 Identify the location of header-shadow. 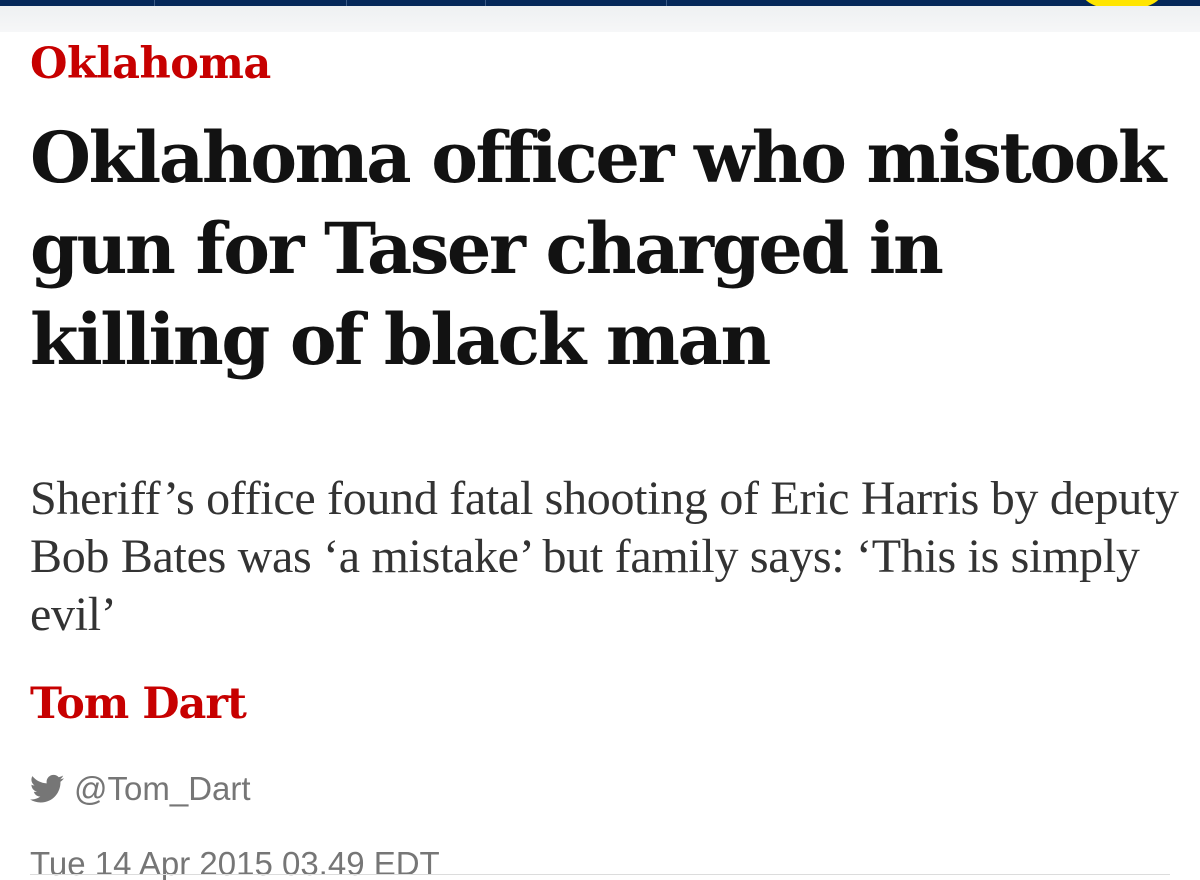
(600, 19).